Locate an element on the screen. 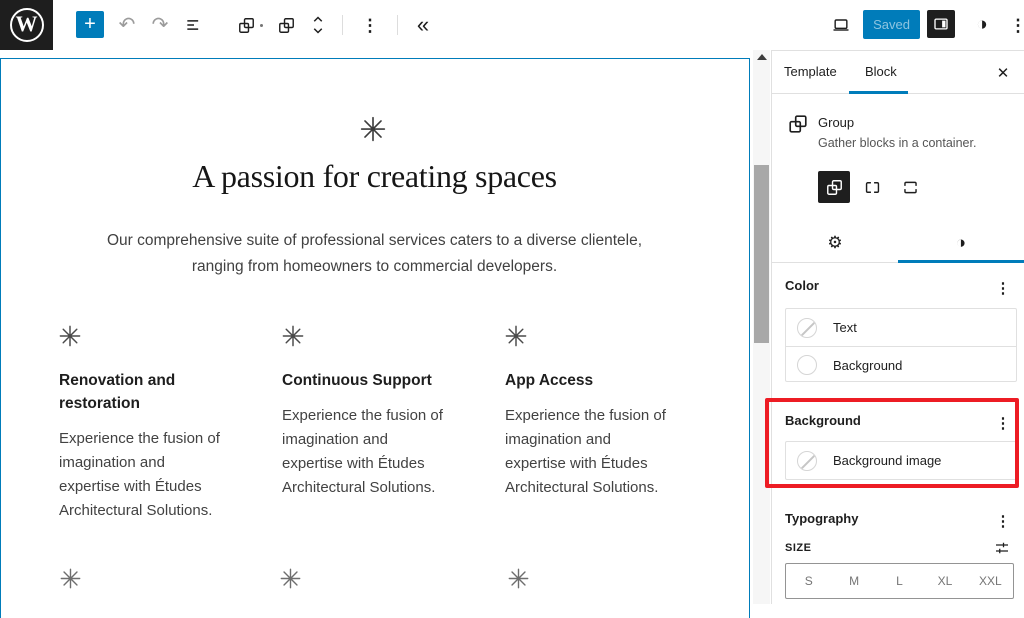 The height and width of the screenshot is (618, 1024). font-size-segmented-control: S M L XL XXL is located at coordinates (899, 581).